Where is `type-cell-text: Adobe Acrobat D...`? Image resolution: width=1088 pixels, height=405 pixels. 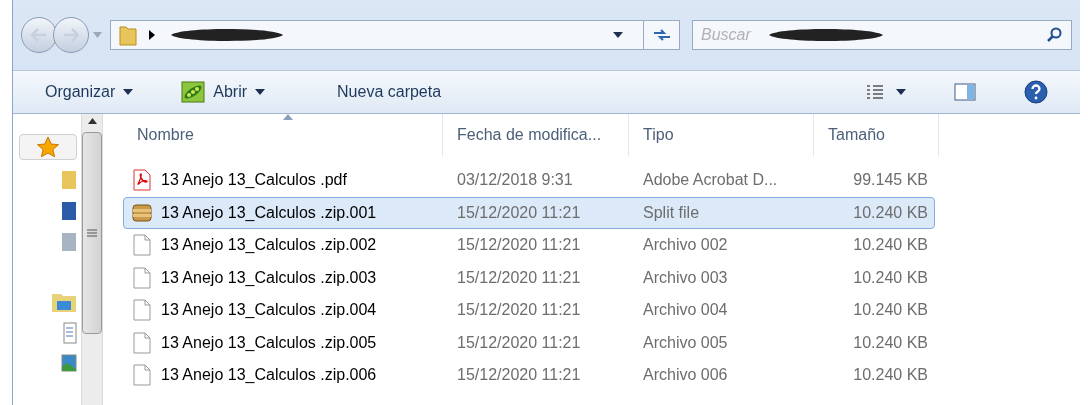
type-cell-text: Adobe Acrobat D... is located at coordinates (710, 180).